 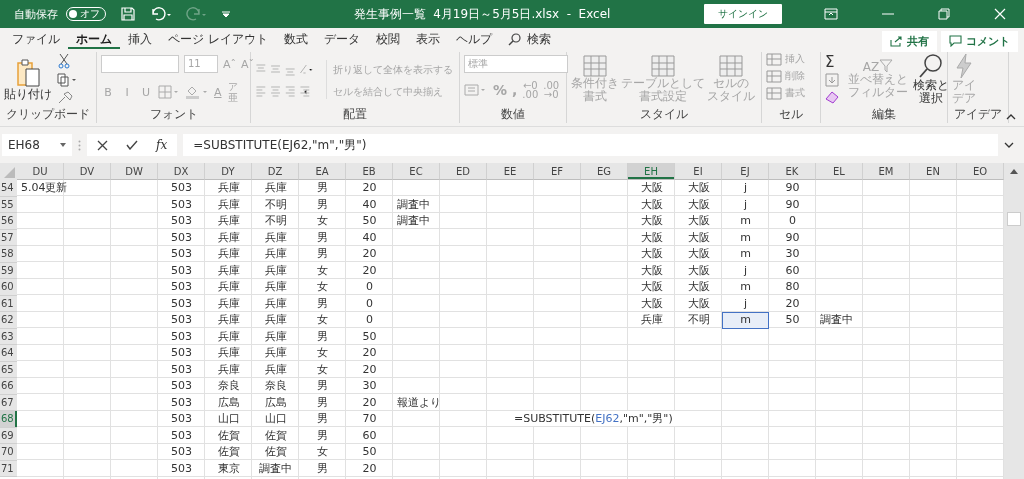 What do you see at coordinates (886, 66) in the screenshot?
I see `funnel-icon` at bounding box center [886, 66].